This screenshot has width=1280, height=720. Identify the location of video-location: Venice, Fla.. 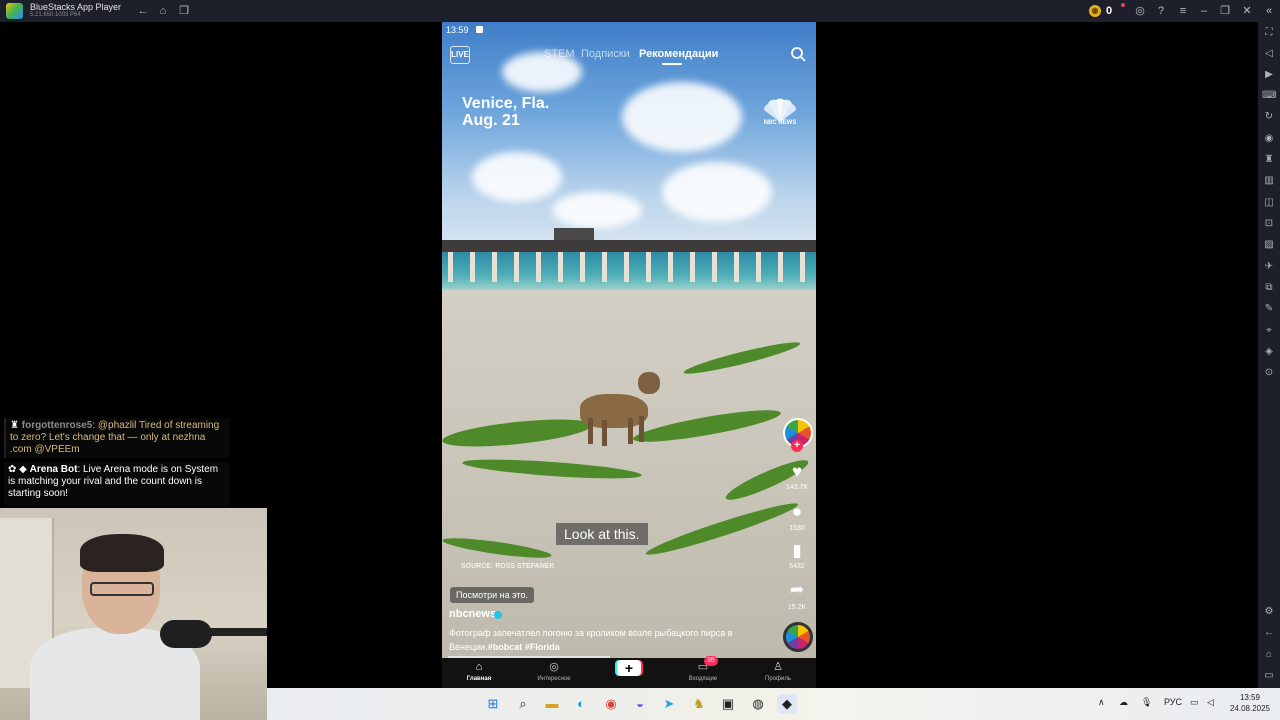
(506, 103).